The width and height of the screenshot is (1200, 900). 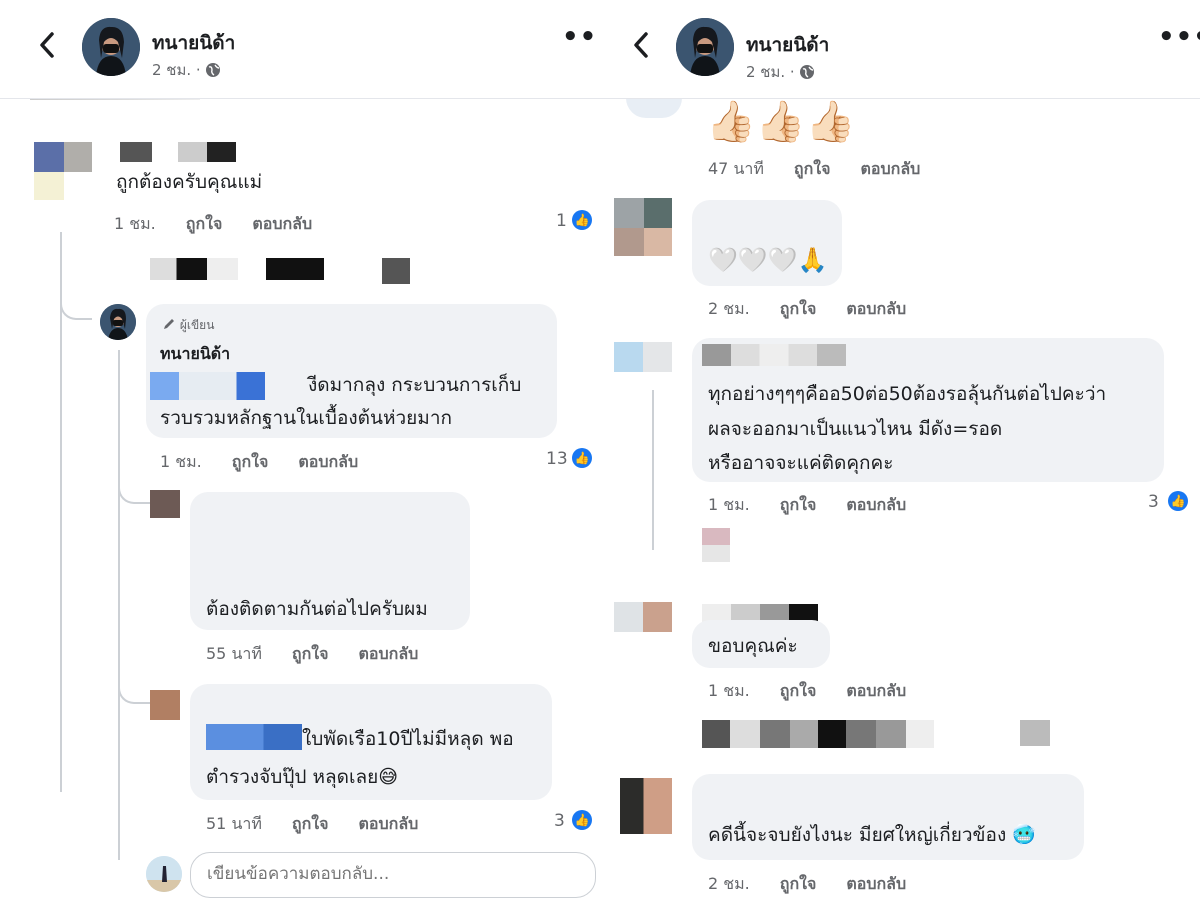 I want to click on comment-text: ต้องติดตามกันต่อไปครับผม, so click(x=317, y=609).